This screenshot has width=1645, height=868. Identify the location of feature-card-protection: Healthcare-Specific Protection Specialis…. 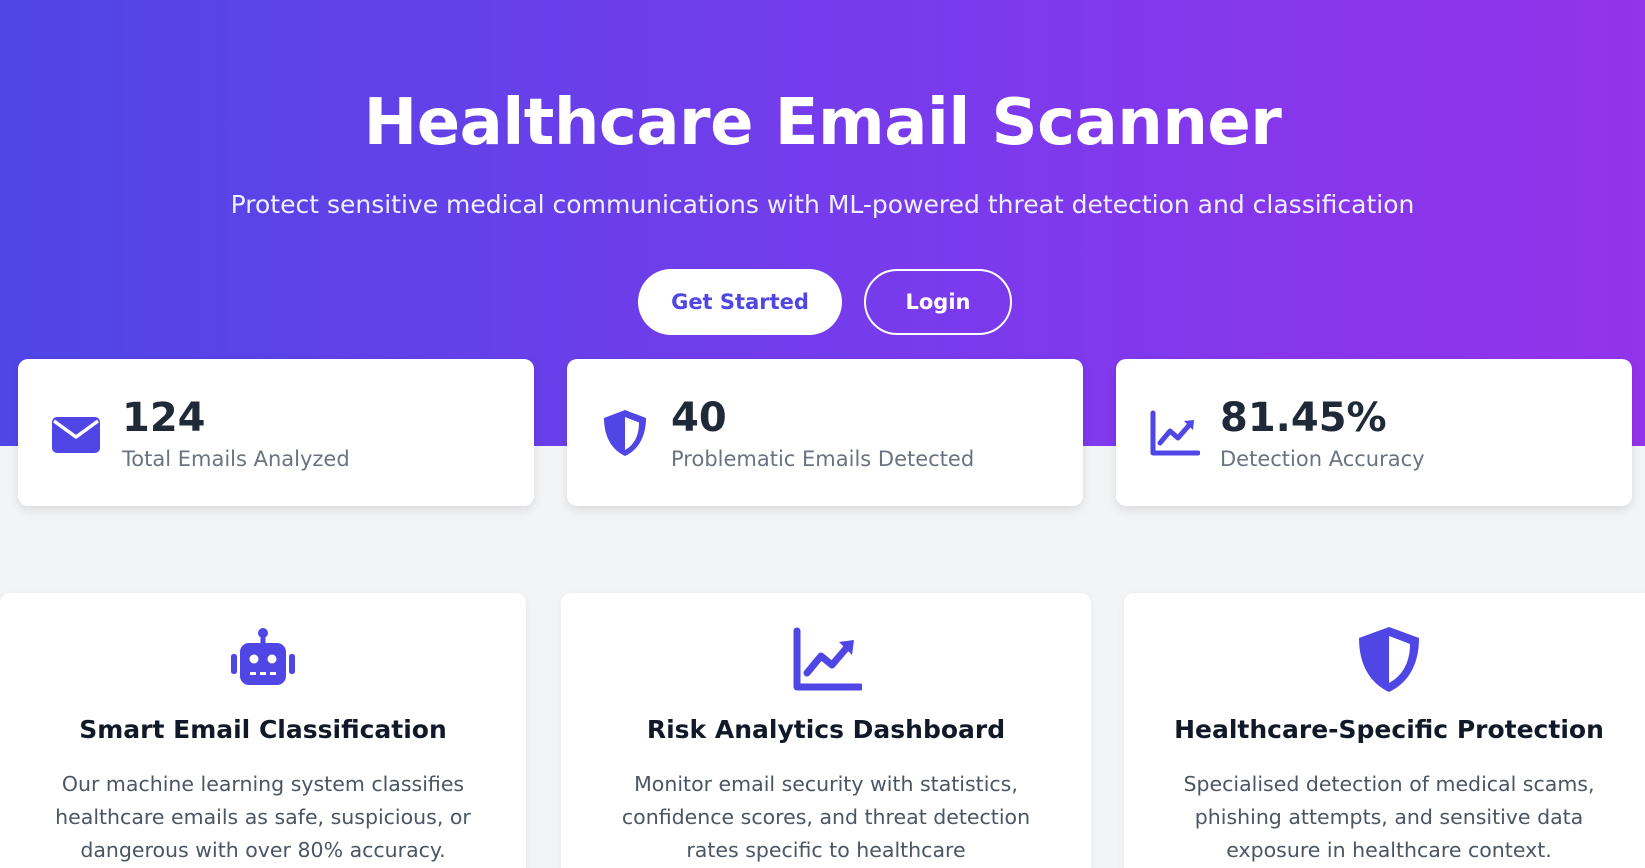
(1384, 730).